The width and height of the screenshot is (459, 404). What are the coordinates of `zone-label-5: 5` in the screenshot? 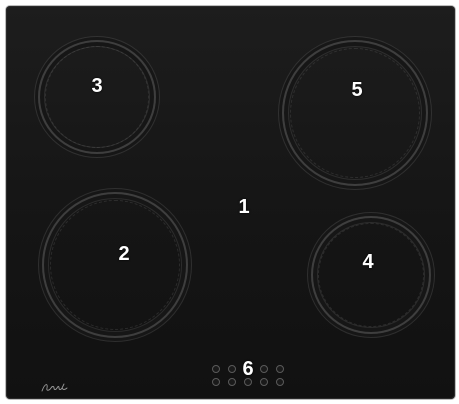 It's located at (357, 90).